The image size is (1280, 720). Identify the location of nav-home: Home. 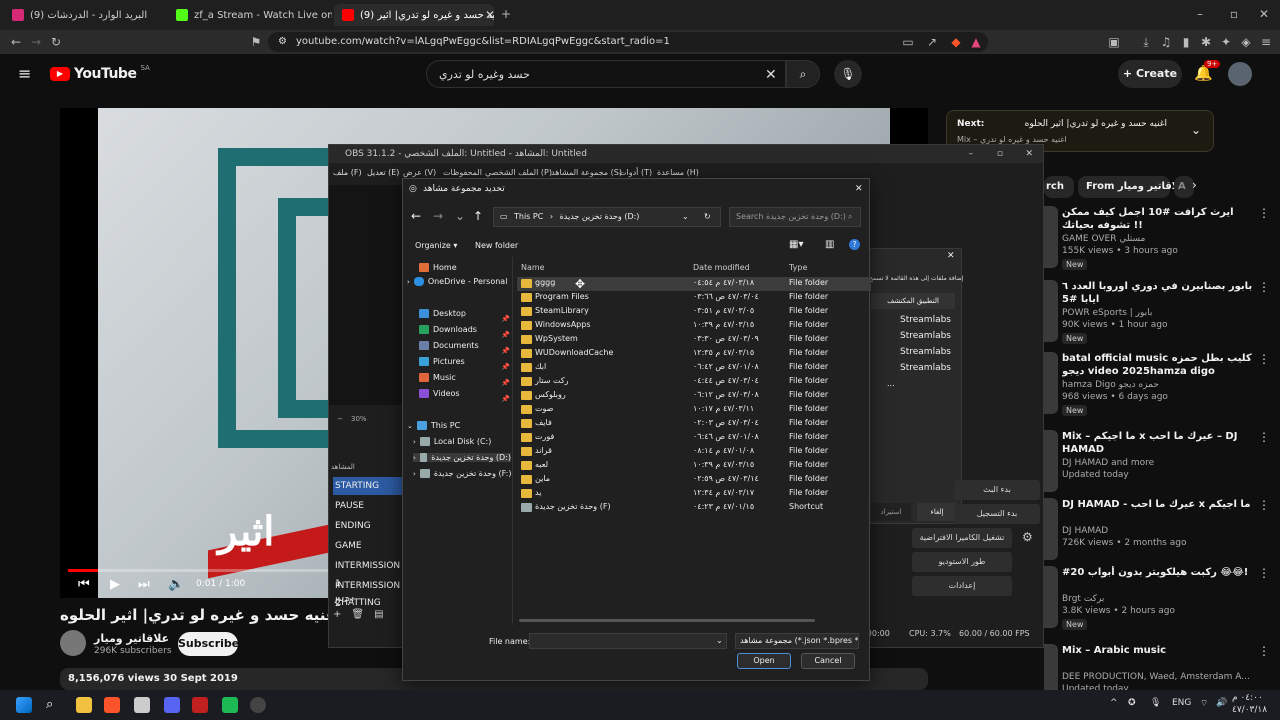
(438, 267).